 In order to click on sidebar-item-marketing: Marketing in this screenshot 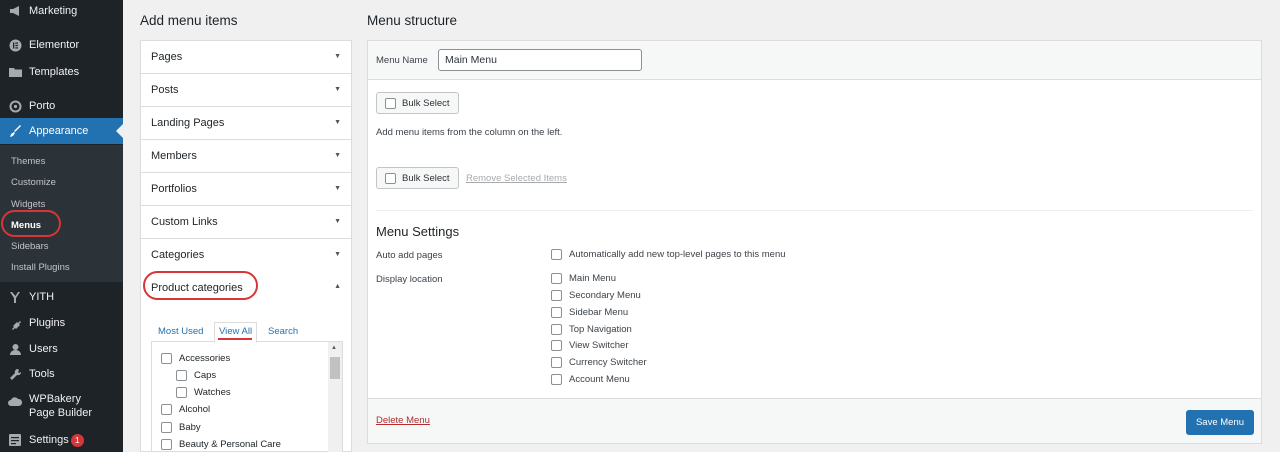, I will do `click(61, 12)`.